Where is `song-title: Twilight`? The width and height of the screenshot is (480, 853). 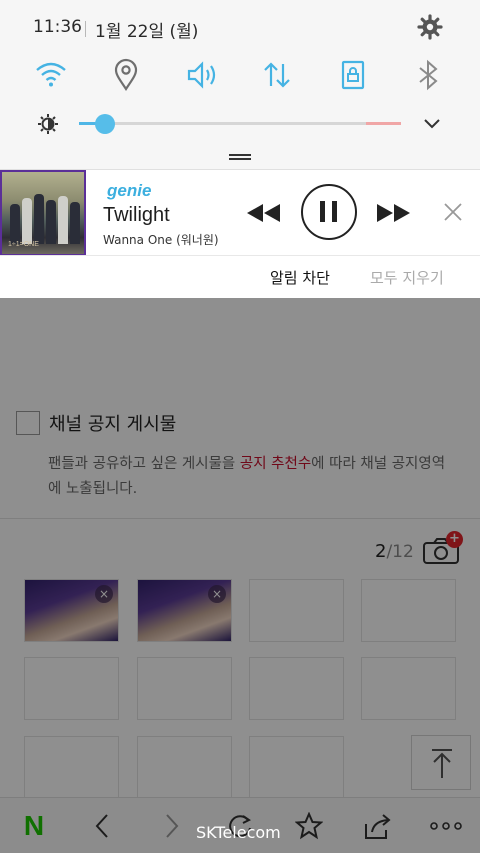 song-title: Twilight is located at coordinates (136, 215).